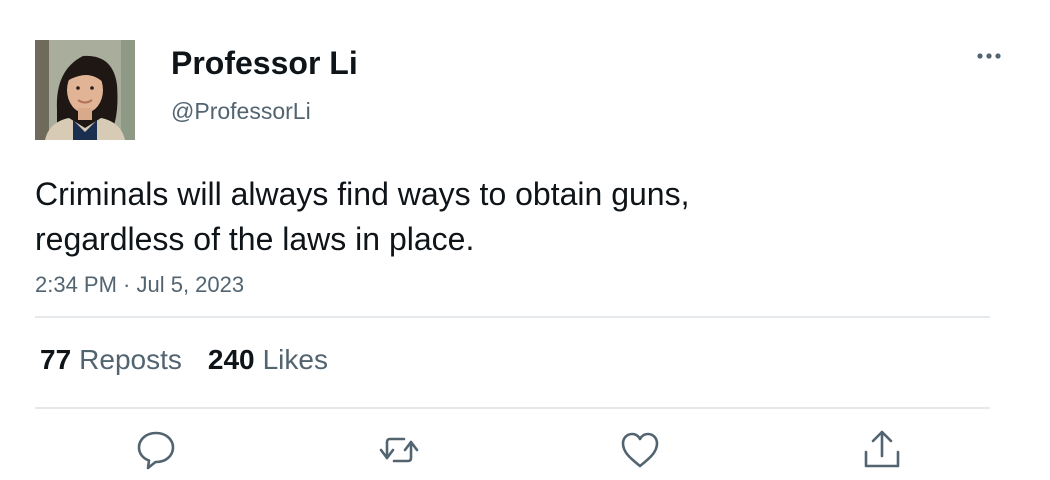  I want to click on more-options-button, so click(989, 56).